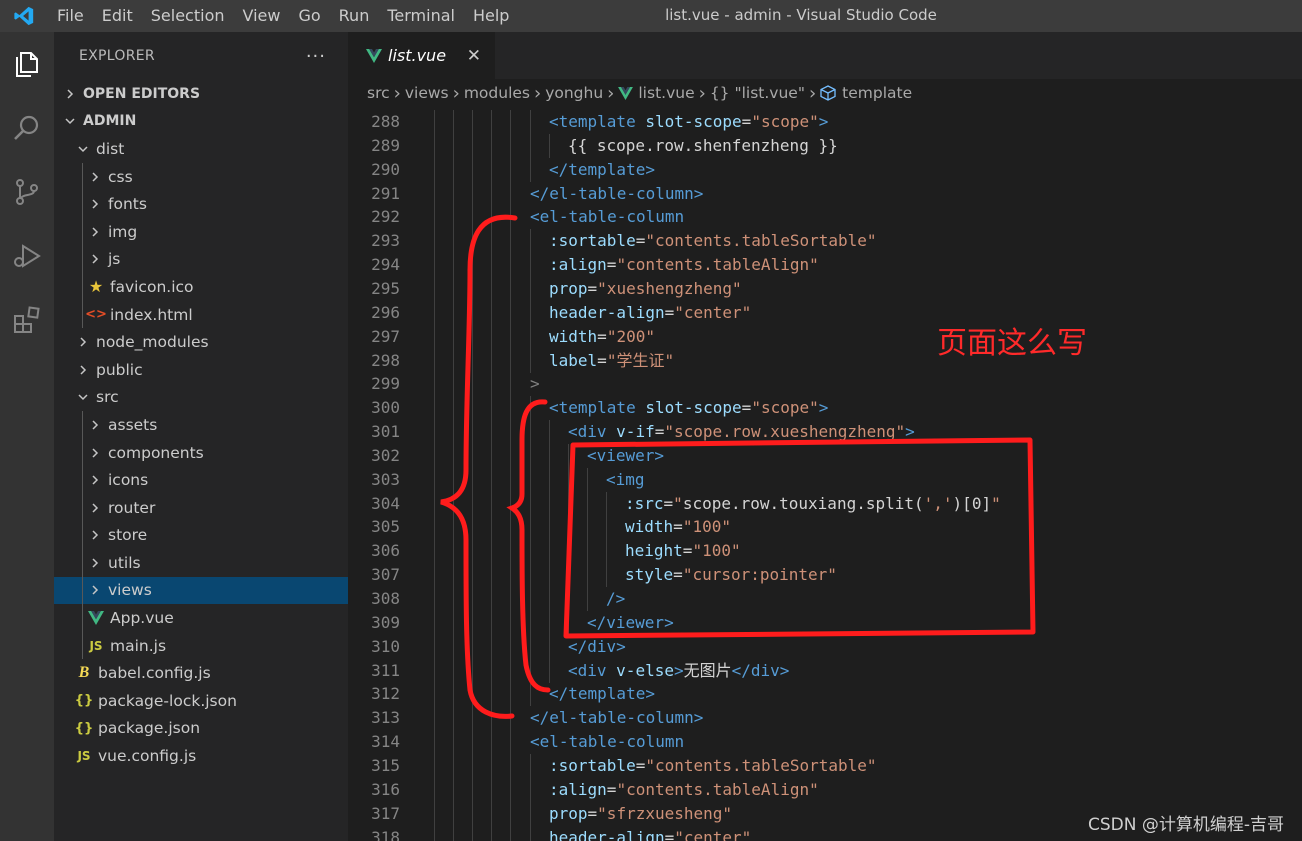 Image resolution: width=1302 pixels, height=841 pixels. Describe the element at coordinates (669, 288) in the screenshot. I see `token-str: "xueshengzheng"` at that location.